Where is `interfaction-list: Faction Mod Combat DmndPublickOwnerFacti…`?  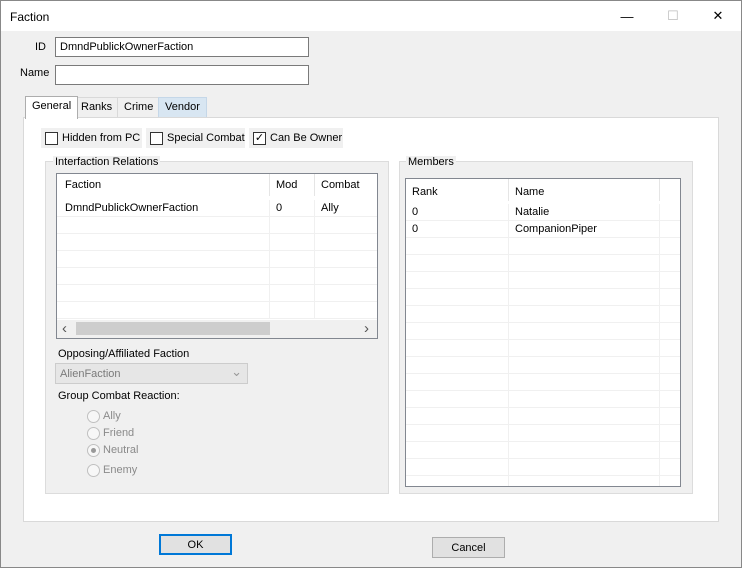 interfaction-list: Faction Mod Combat DmndPublickOwnerFacti… is located at coordinates (217, 256).